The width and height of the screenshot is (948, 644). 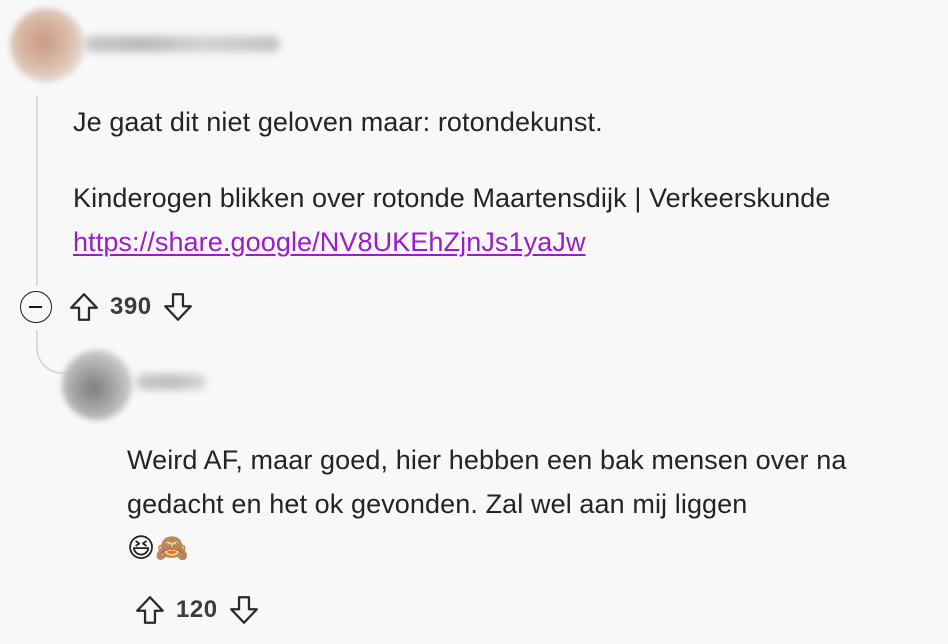 What do you see at coordinates (108, 307) in the screenshot?
I see `comment-actions: 390` at bounding box center [108, 307].